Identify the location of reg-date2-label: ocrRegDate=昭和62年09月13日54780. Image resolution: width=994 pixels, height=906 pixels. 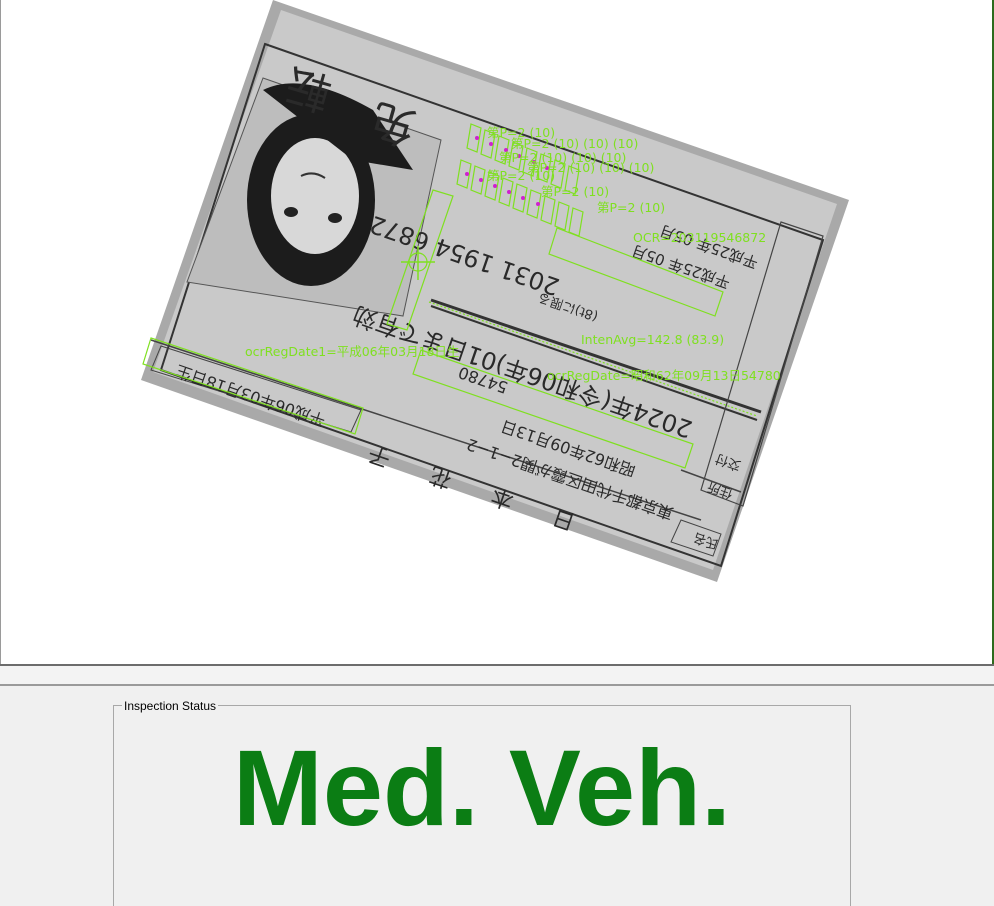
(664, 375).